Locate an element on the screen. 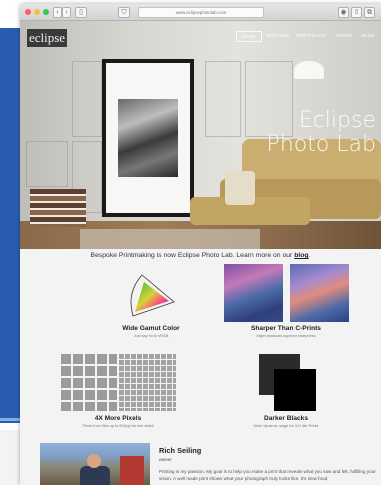 The height and width of the screenshot is (485, 381). gamut-triangle is located at coordinates (152, 297).